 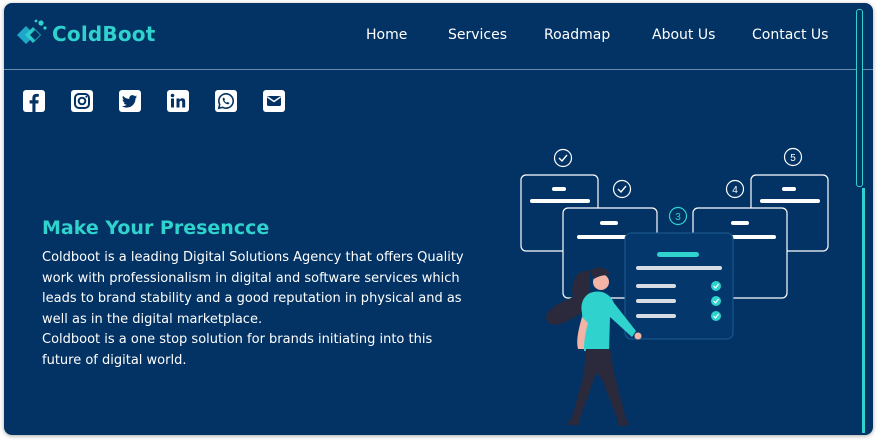 What do you see at coordinates (735, 190) in the screenshot?
I see `step-number: 4` at bounding box center [735, 190].